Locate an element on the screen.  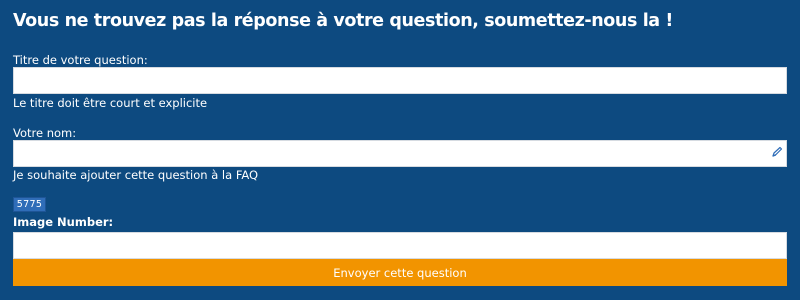
name-label: Votre nom: is located at coordinates (45, 133).